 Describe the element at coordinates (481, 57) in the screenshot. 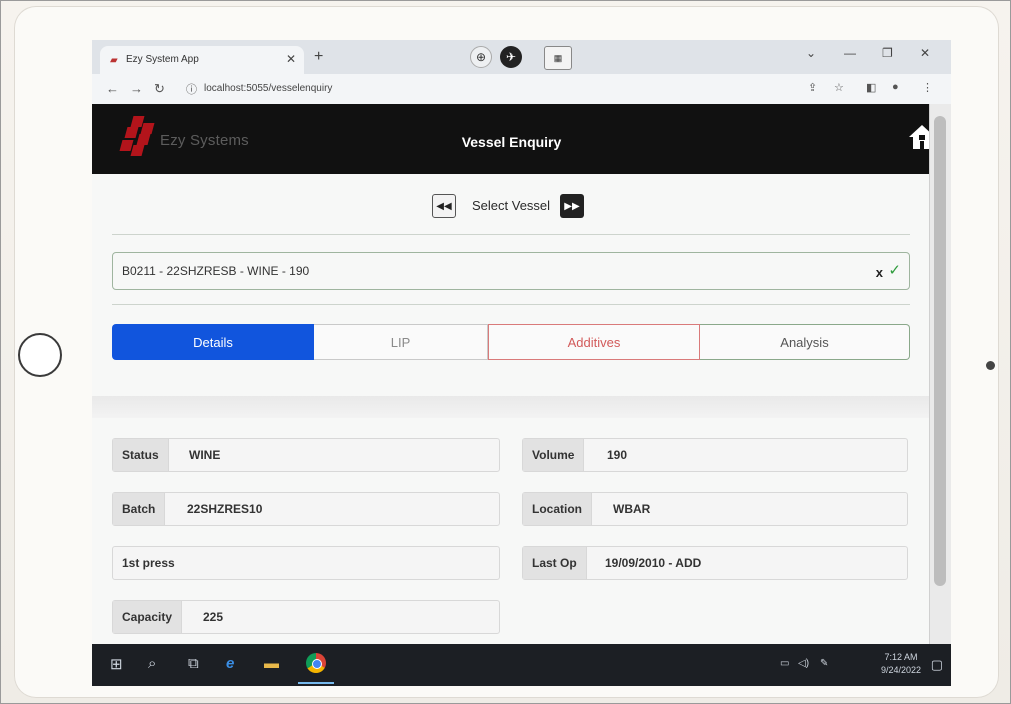

I see `zoom-icon: ⊕` at that location.